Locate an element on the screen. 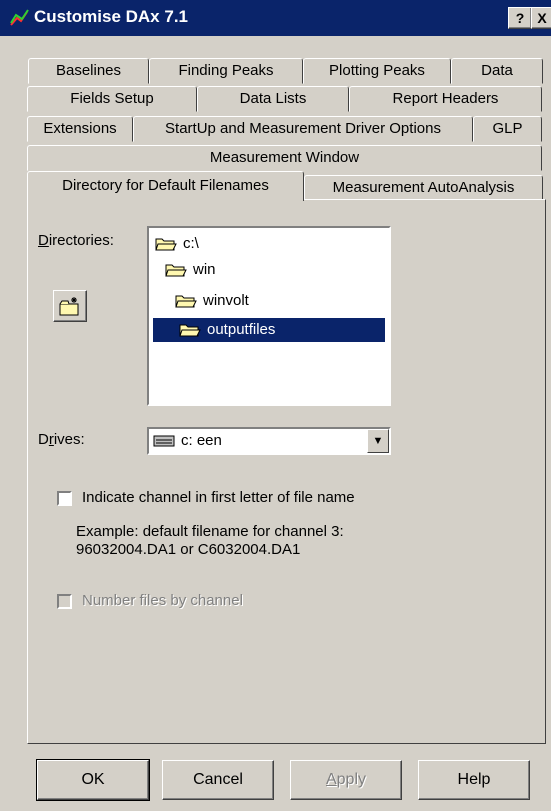  help-button: Help is located at coordinates (474, 780).